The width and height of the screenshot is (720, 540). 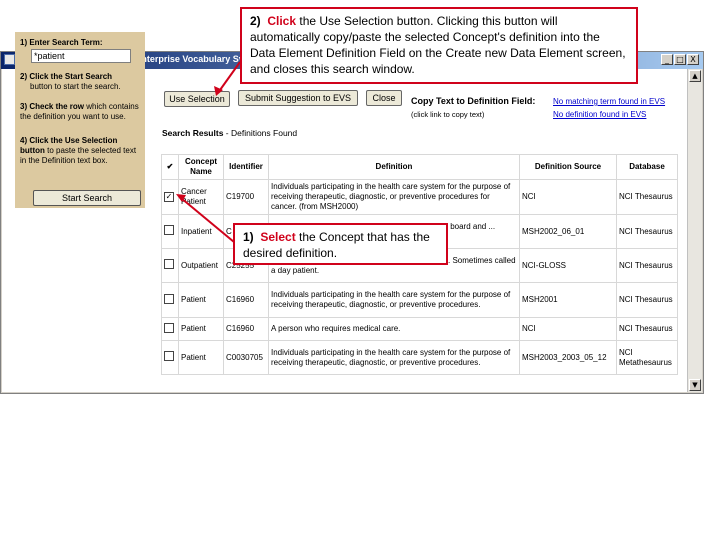 What do you see at coordinates (260, 133) in the screenshot?
I see `results-label-rest: - Definitions Found` at bounding box center [260, 133].